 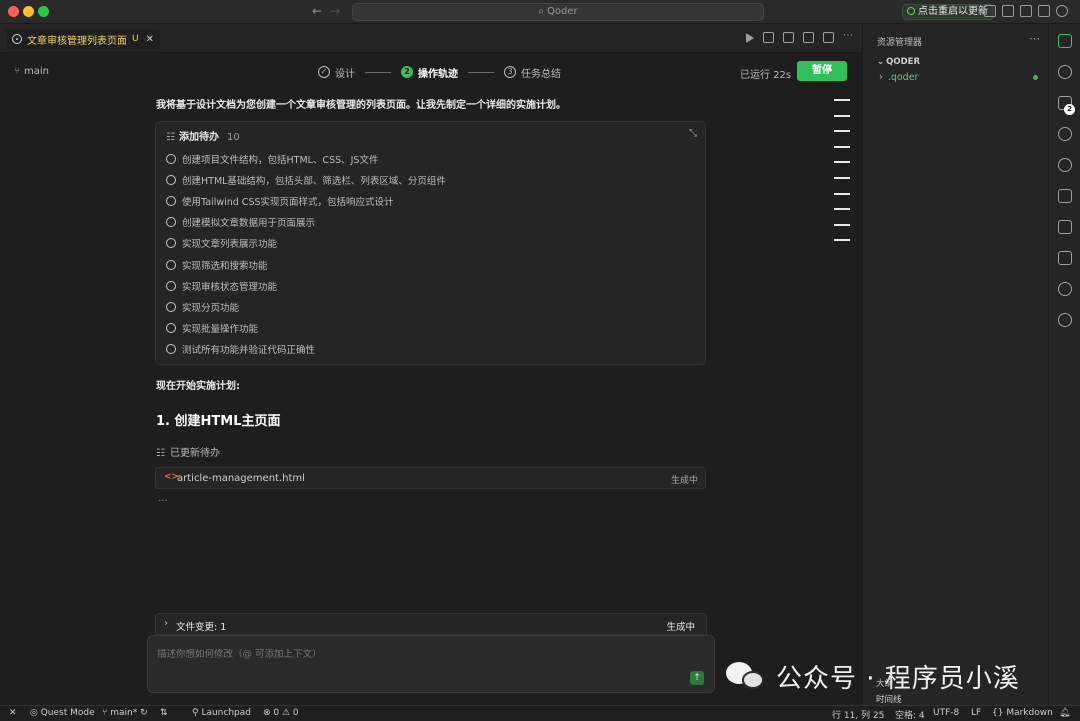 I want to click on branch-name: main, so click(x=36, y=71).